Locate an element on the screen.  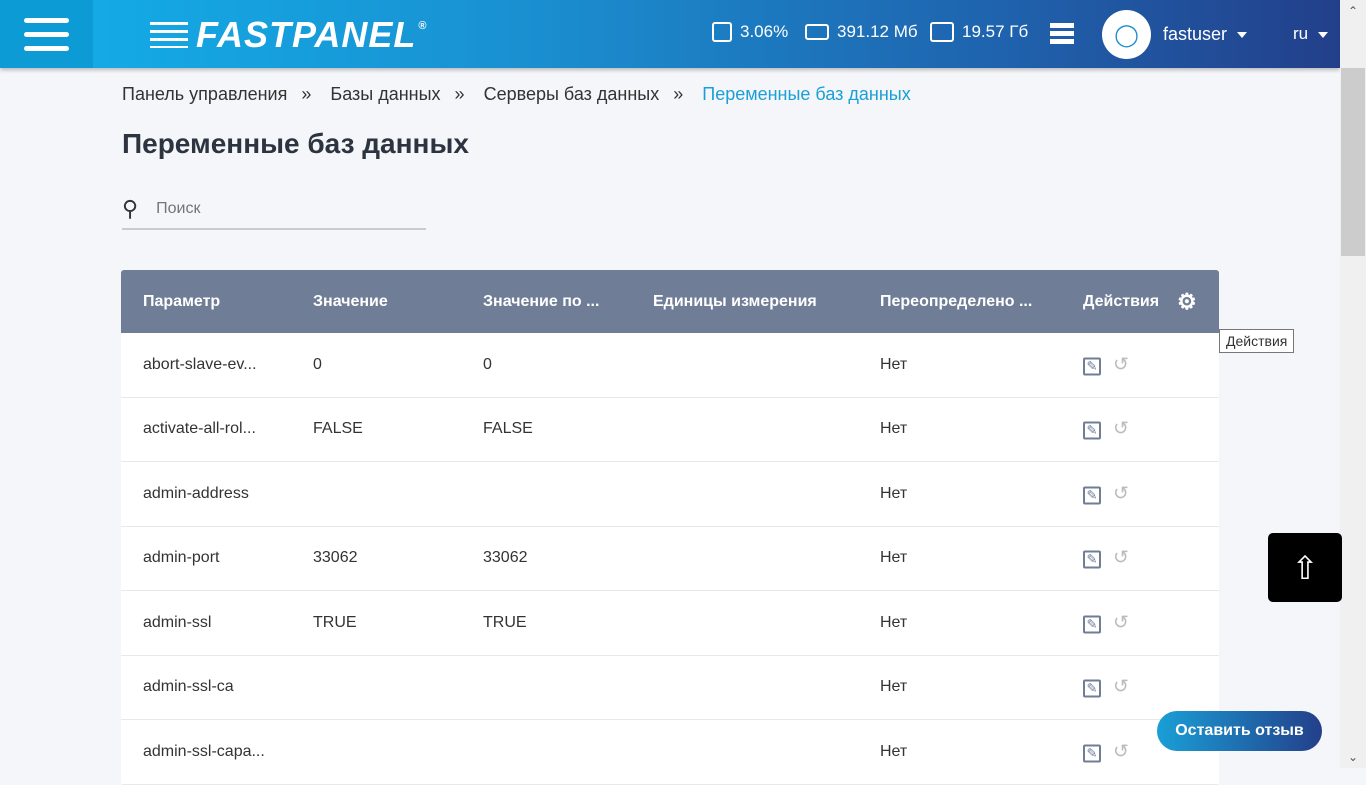
feedback-button: Оставить отзыв is located at coordinates (1239, 731).